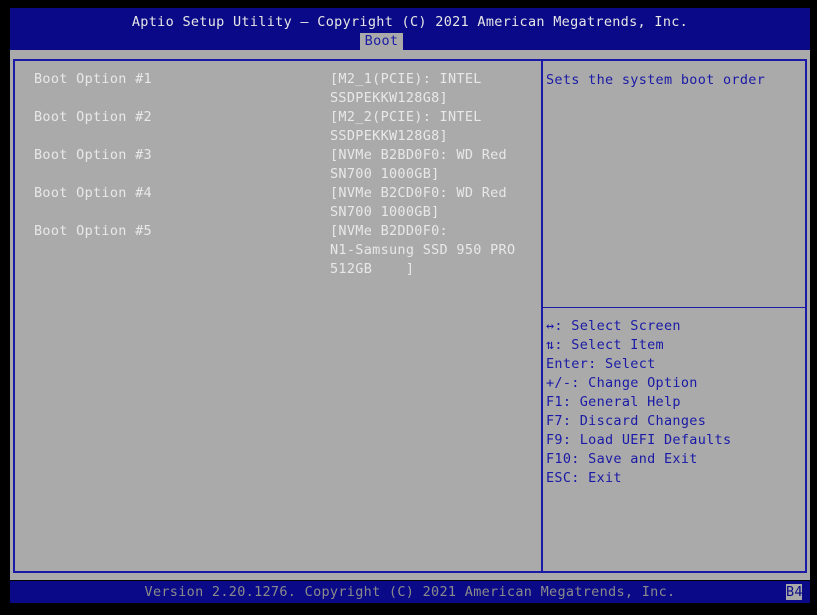 Image resolution: width=817 pixels, height=615 pixels. Describe the element at coordinates (639, 440) in the screenshot. I see `key-load-defaults: F9: Load UEFI Defaults` at that location.